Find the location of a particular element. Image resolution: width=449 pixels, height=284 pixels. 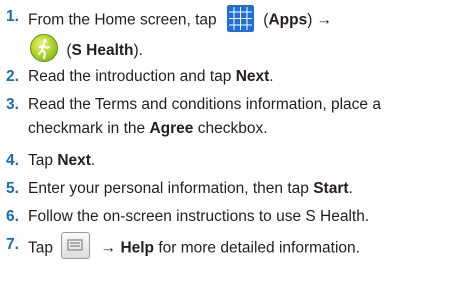

menu-lines-icon is located at coordinates (75, 245).